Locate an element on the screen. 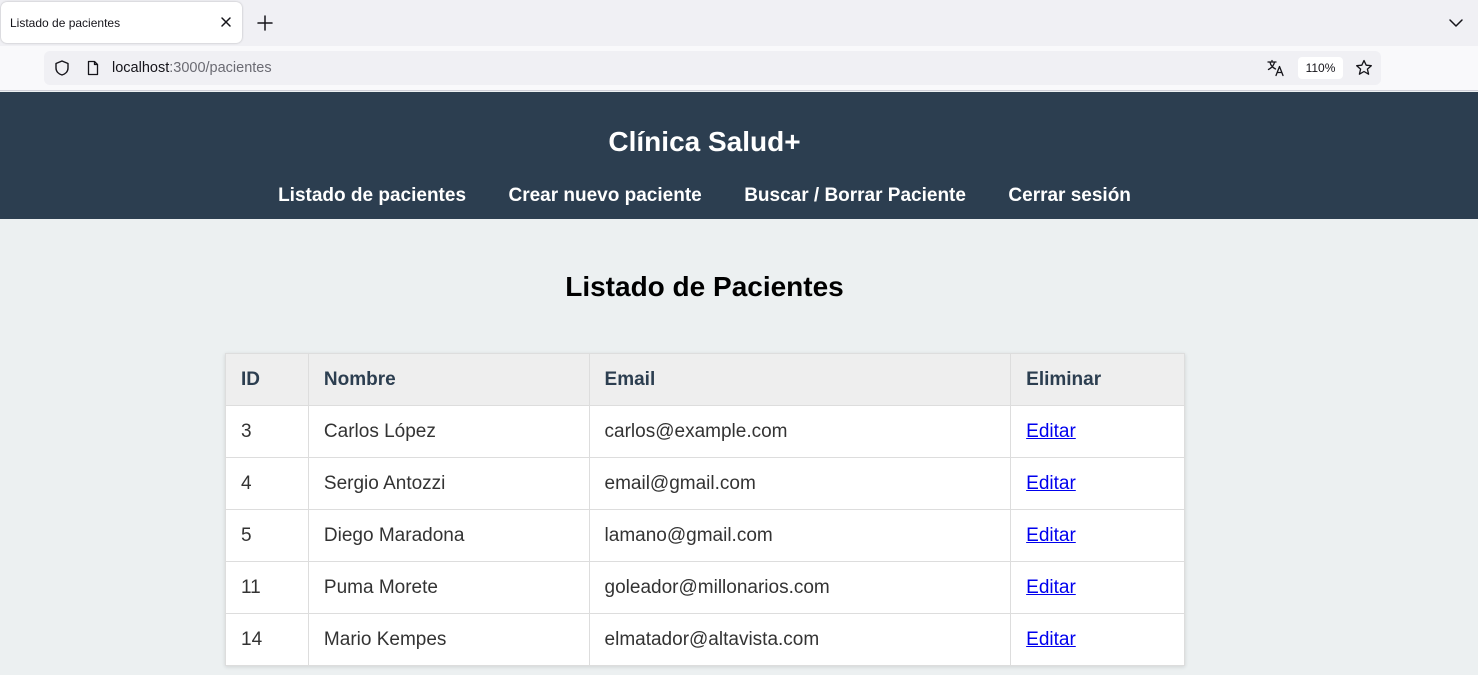 This screenshot has width=1478, height=675. nav-link-listado: Listado de pacientes is located at coordinates (372, 196).